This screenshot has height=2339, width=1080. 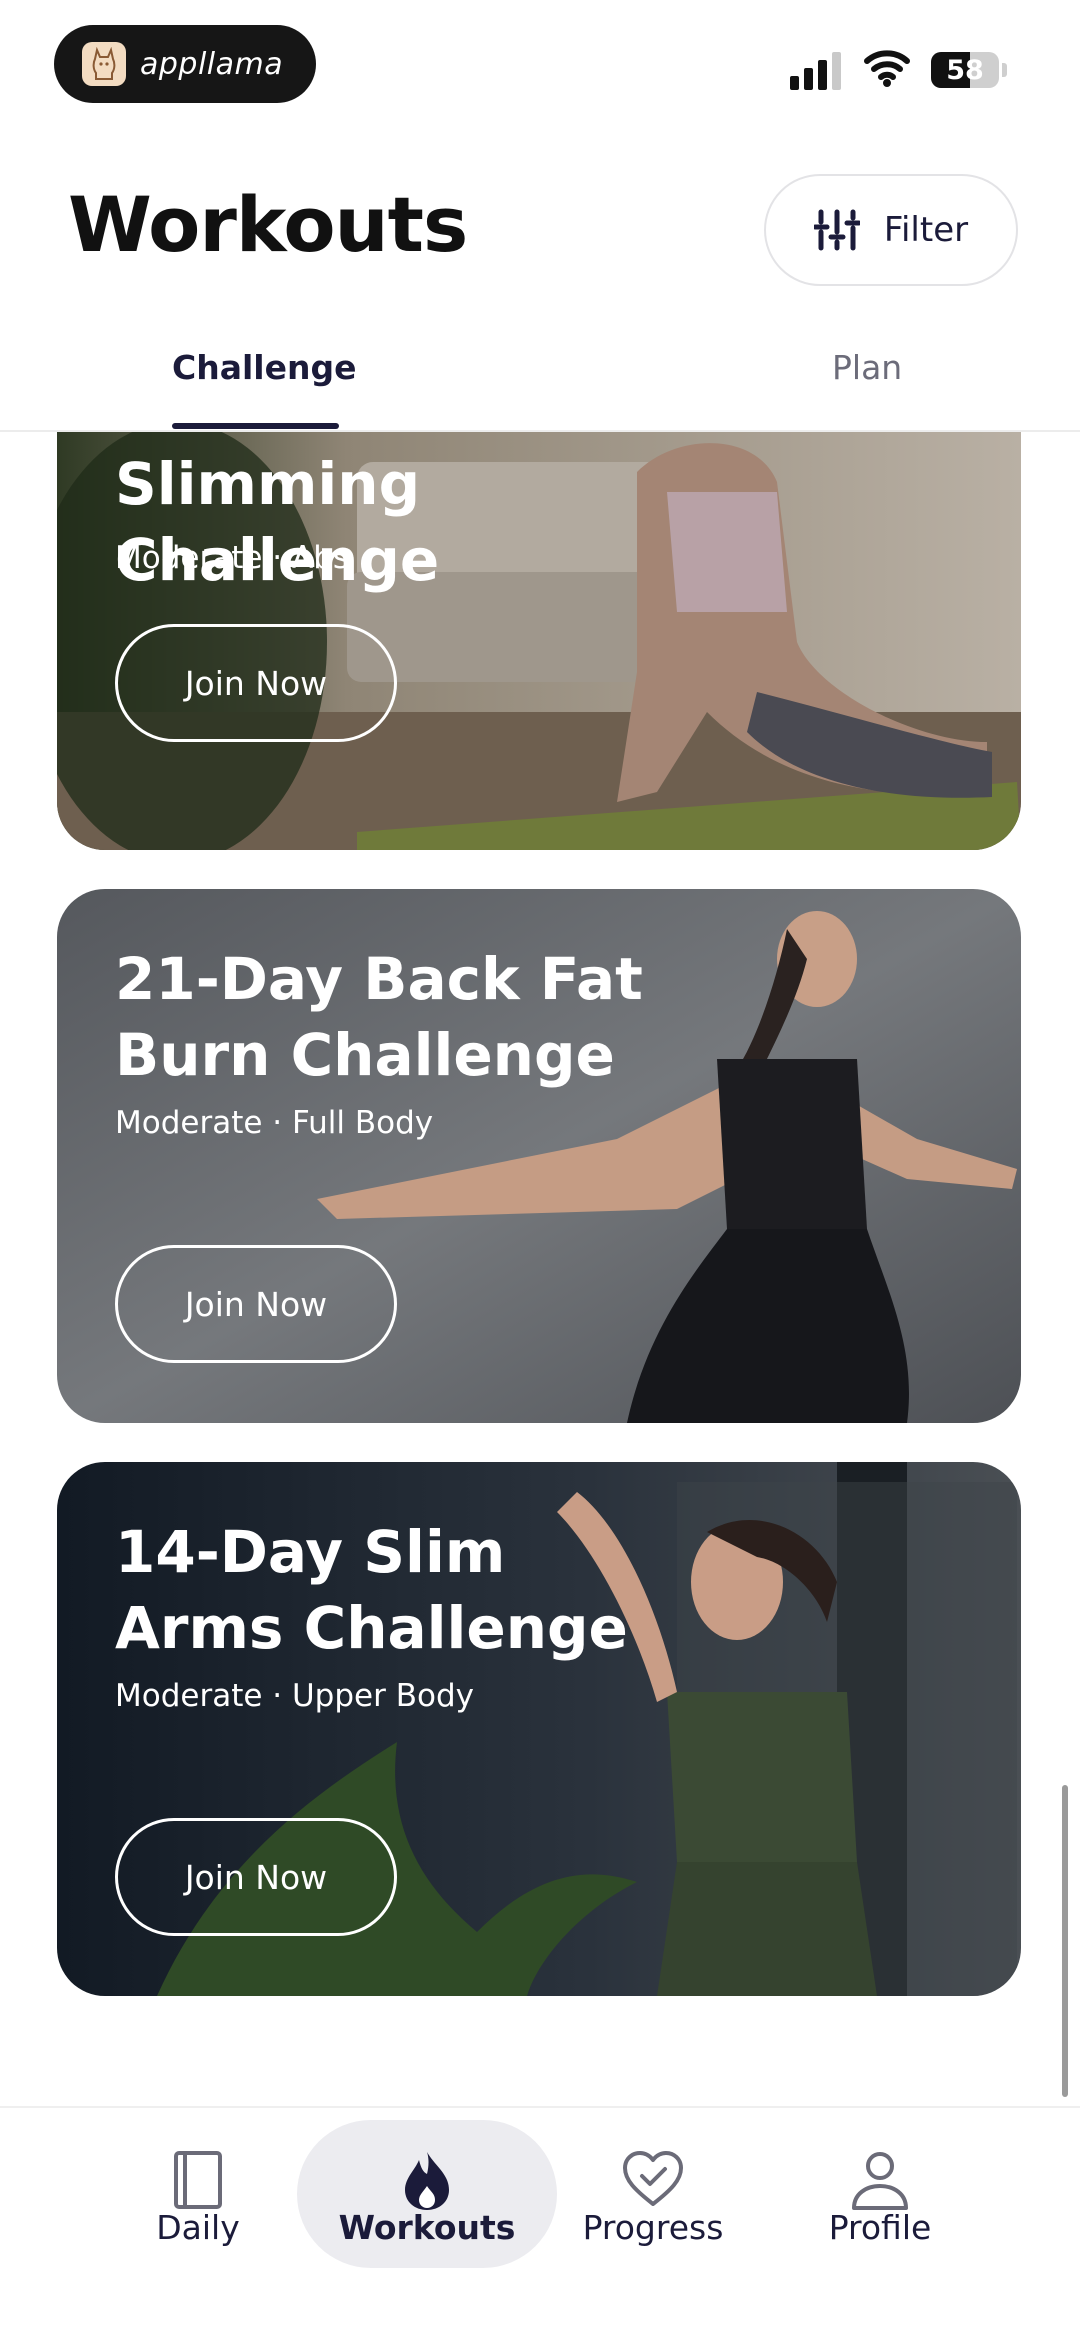 I want to click on filter-button: Filter, so click(x=891, y=230).